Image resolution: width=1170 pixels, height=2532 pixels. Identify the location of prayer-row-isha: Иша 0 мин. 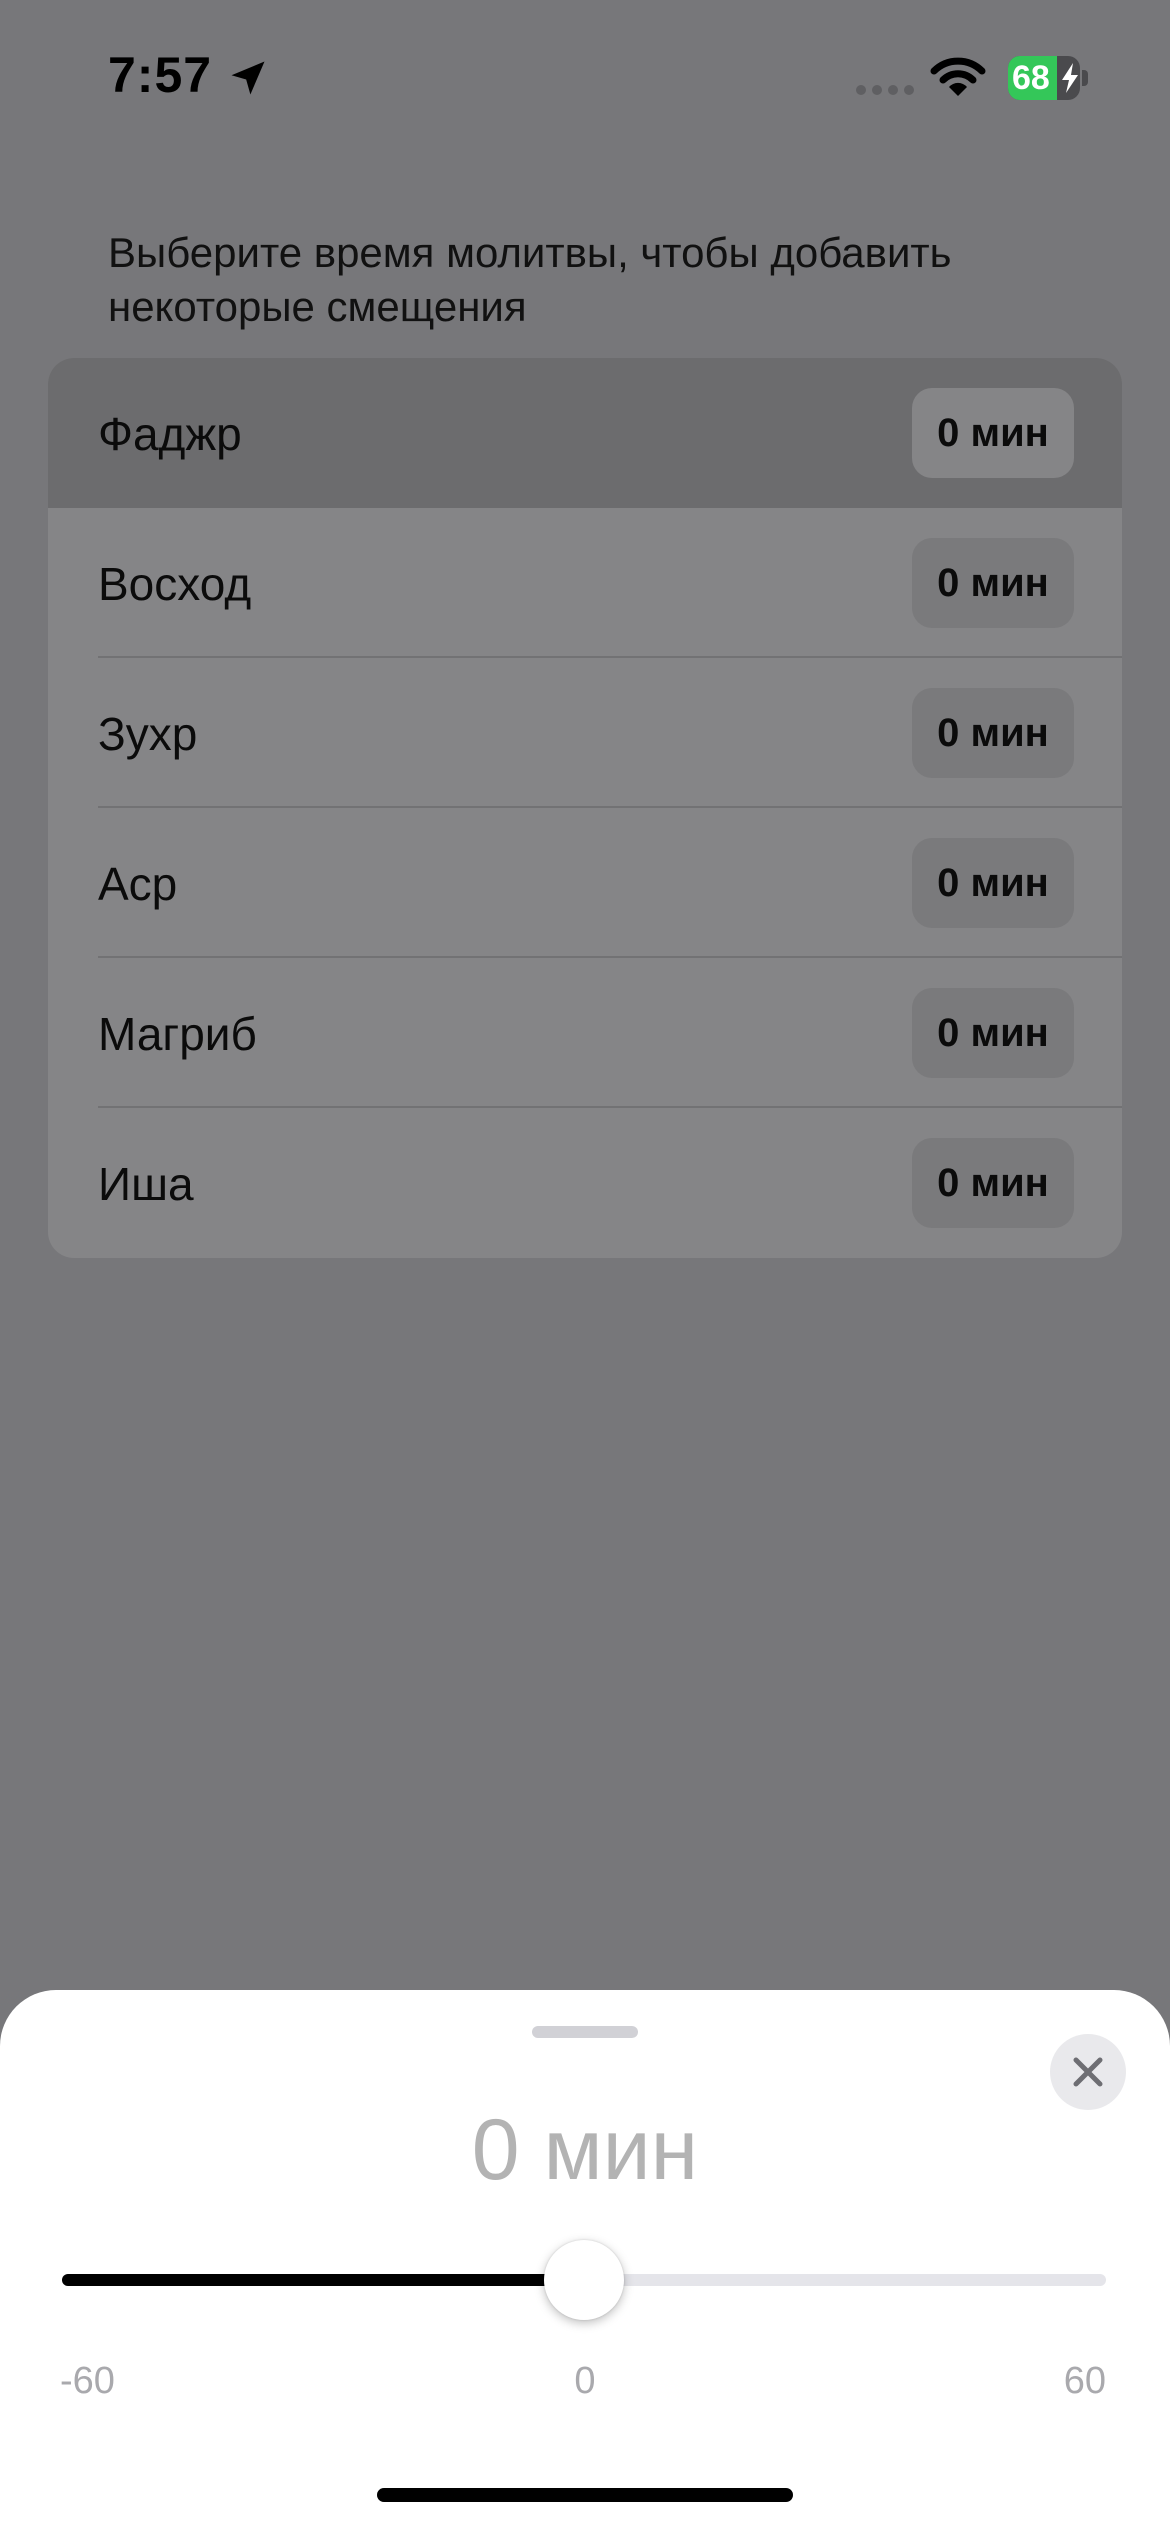
(585, 1183).